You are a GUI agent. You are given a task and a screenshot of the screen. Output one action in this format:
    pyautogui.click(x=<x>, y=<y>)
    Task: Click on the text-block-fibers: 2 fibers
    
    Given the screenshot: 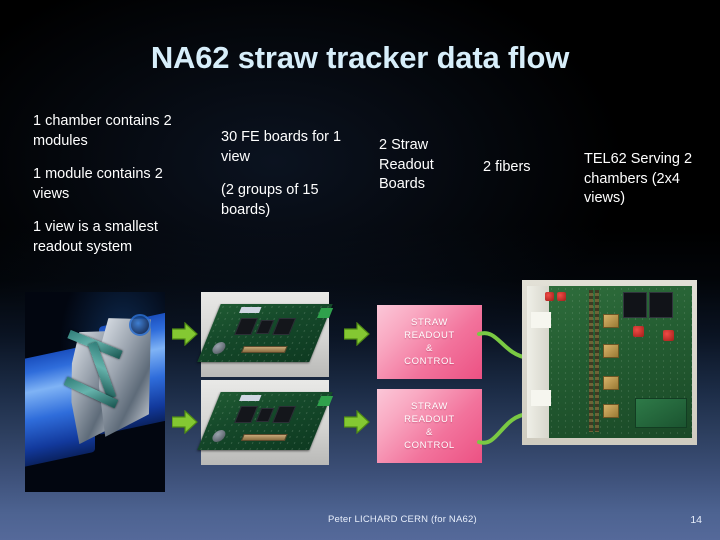 What is the action you would take?
    pyautogui.click(x=533, y=168)
    